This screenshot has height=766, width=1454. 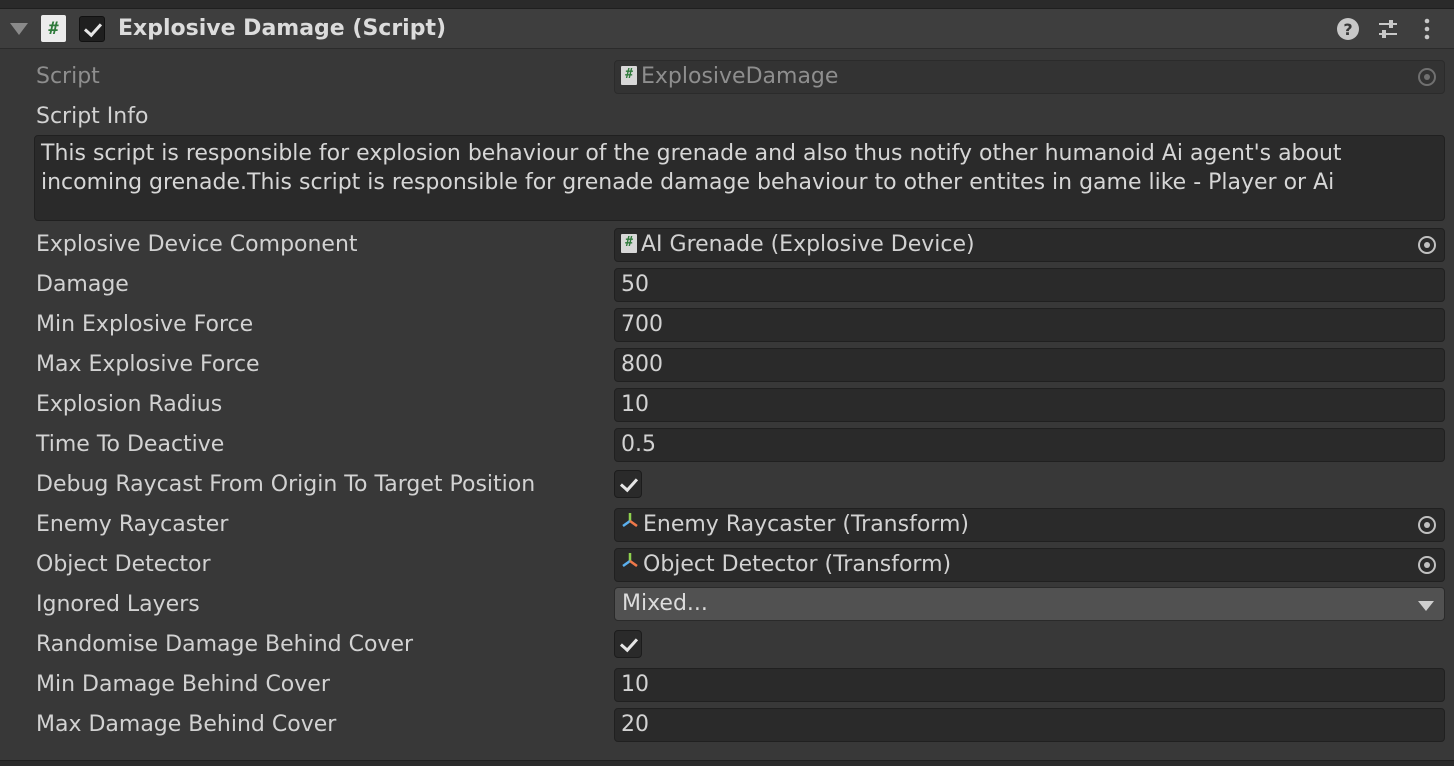 What do you see at coordinates (1029, 525) in the screenshot?
I see `enemy-raycaster-field: Enemy Raycaster (Transform)` at bounding box center [1029, 525].